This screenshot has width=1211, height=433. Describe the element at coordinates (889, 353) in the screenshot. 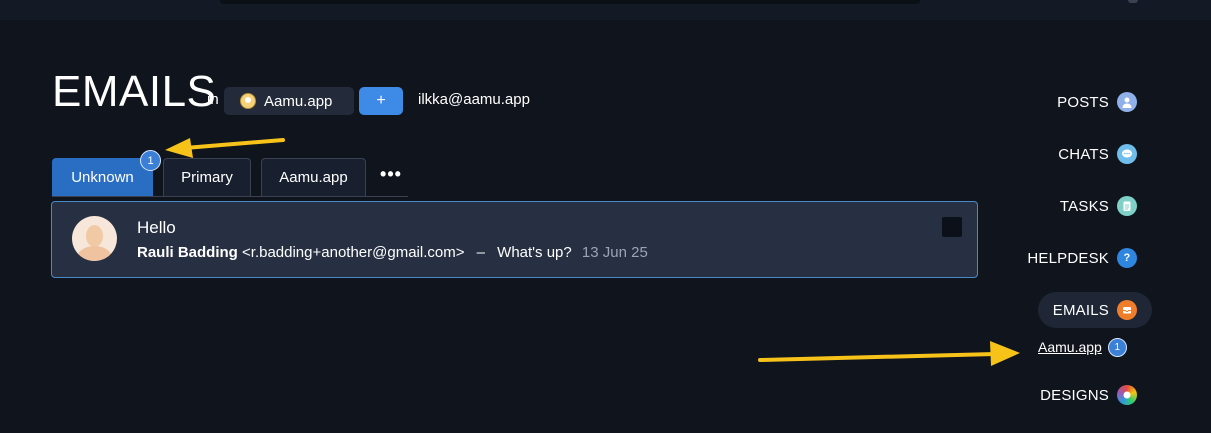

I see `arrow-to-subnav-badge` at that location.